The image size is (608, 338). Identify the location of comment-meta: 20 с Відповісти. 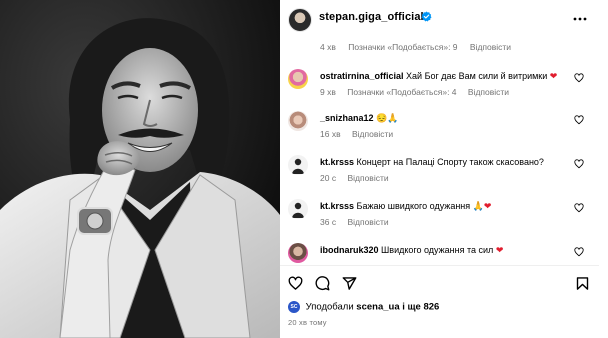
(359, 178).